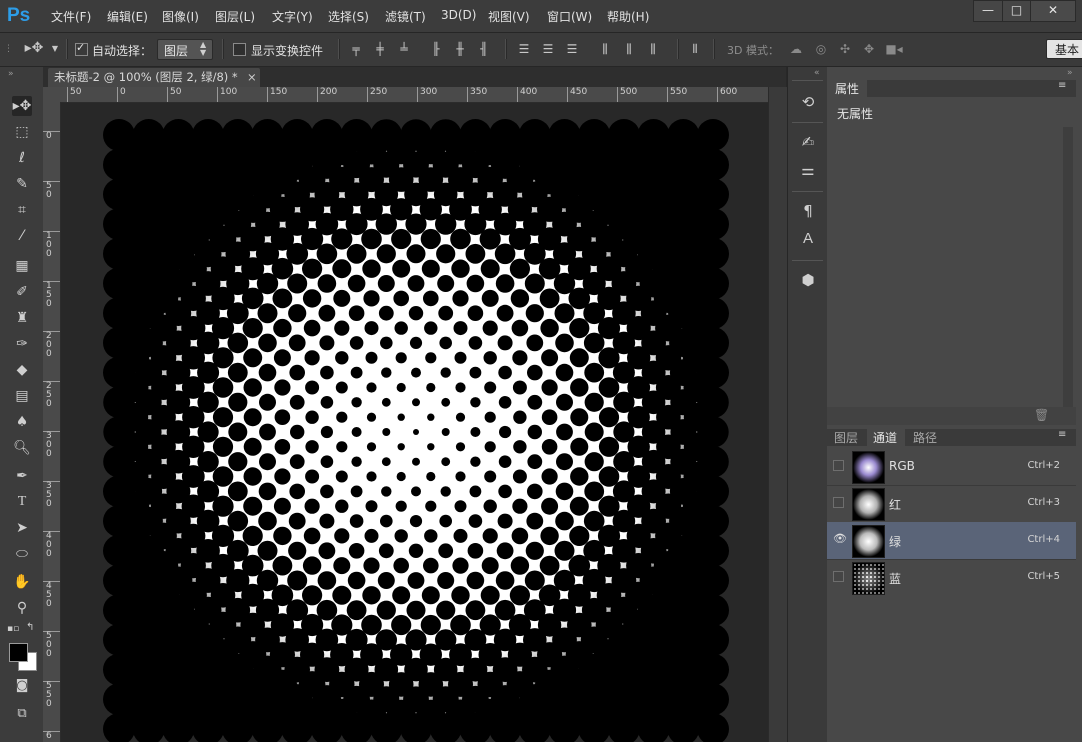  What do you see at coordinates (22, 236) in the screenshot?
I see `eyedropper-tool-icon: ⁄` at bounding box center [22, 236].